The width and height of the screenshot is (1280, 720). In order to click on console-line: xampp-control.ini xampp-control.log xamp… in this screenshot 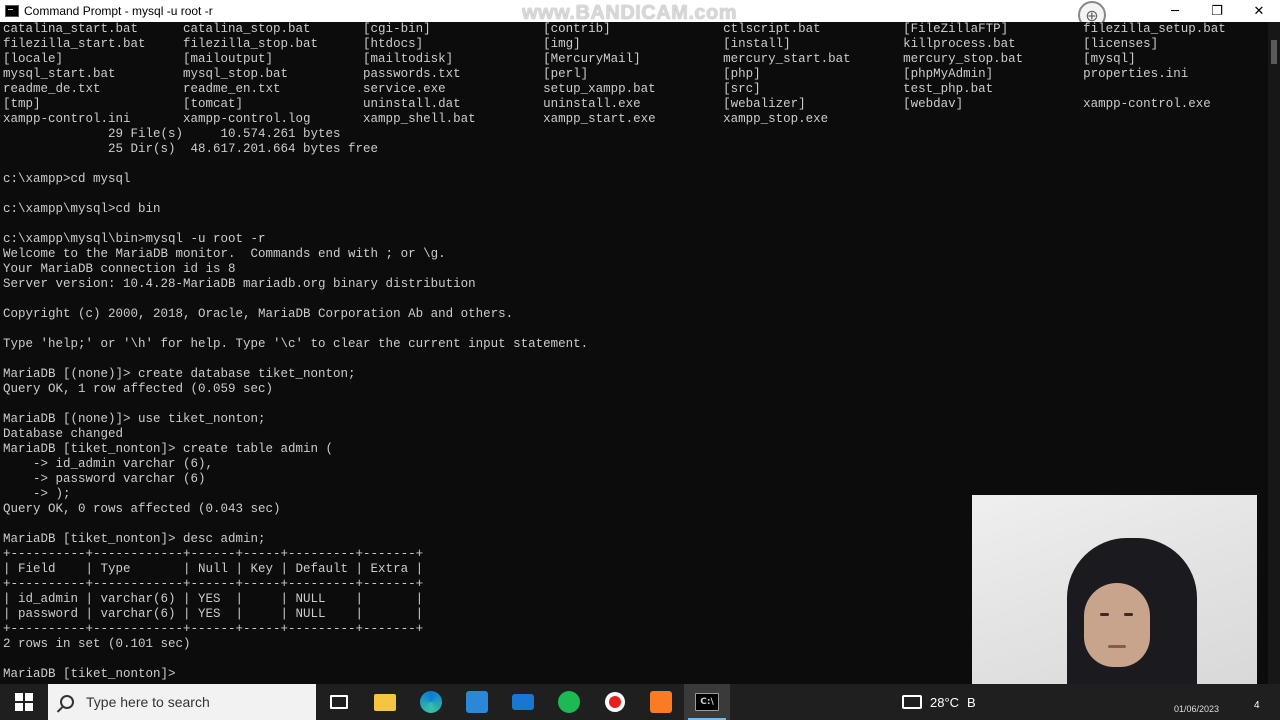, I will do `click(416, 119)`.